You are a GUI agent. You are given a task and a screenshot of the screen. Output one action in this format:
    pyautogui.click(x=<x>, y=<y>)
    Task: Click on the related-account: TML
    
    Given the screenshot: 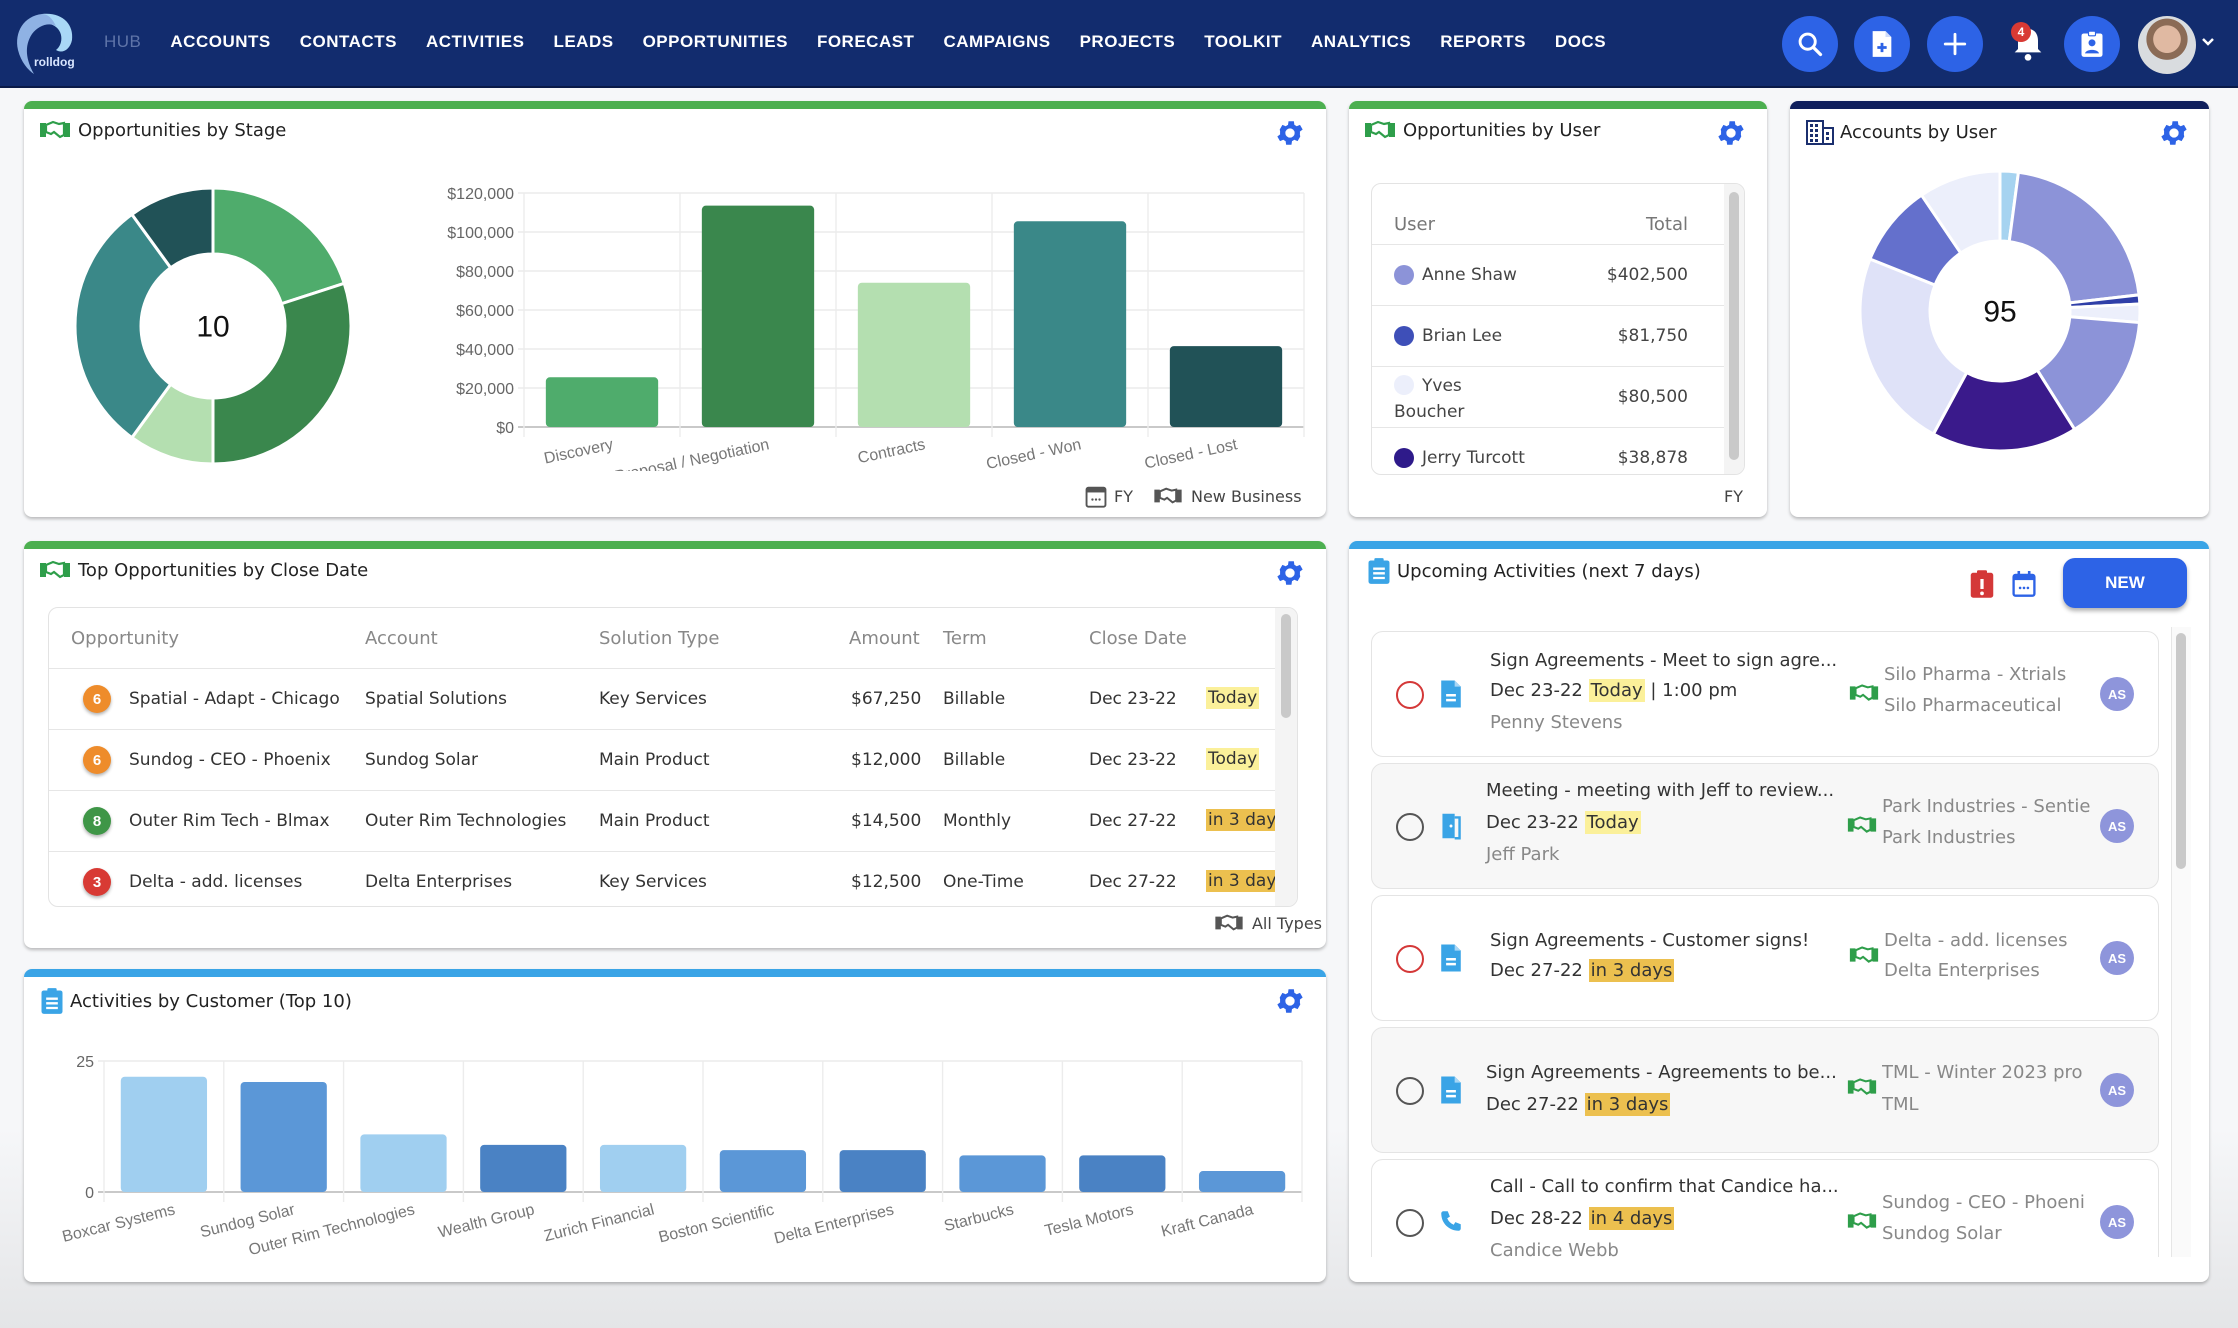 What is the action you would take?
    pyautogui.click(x=1988, y=1104)
    